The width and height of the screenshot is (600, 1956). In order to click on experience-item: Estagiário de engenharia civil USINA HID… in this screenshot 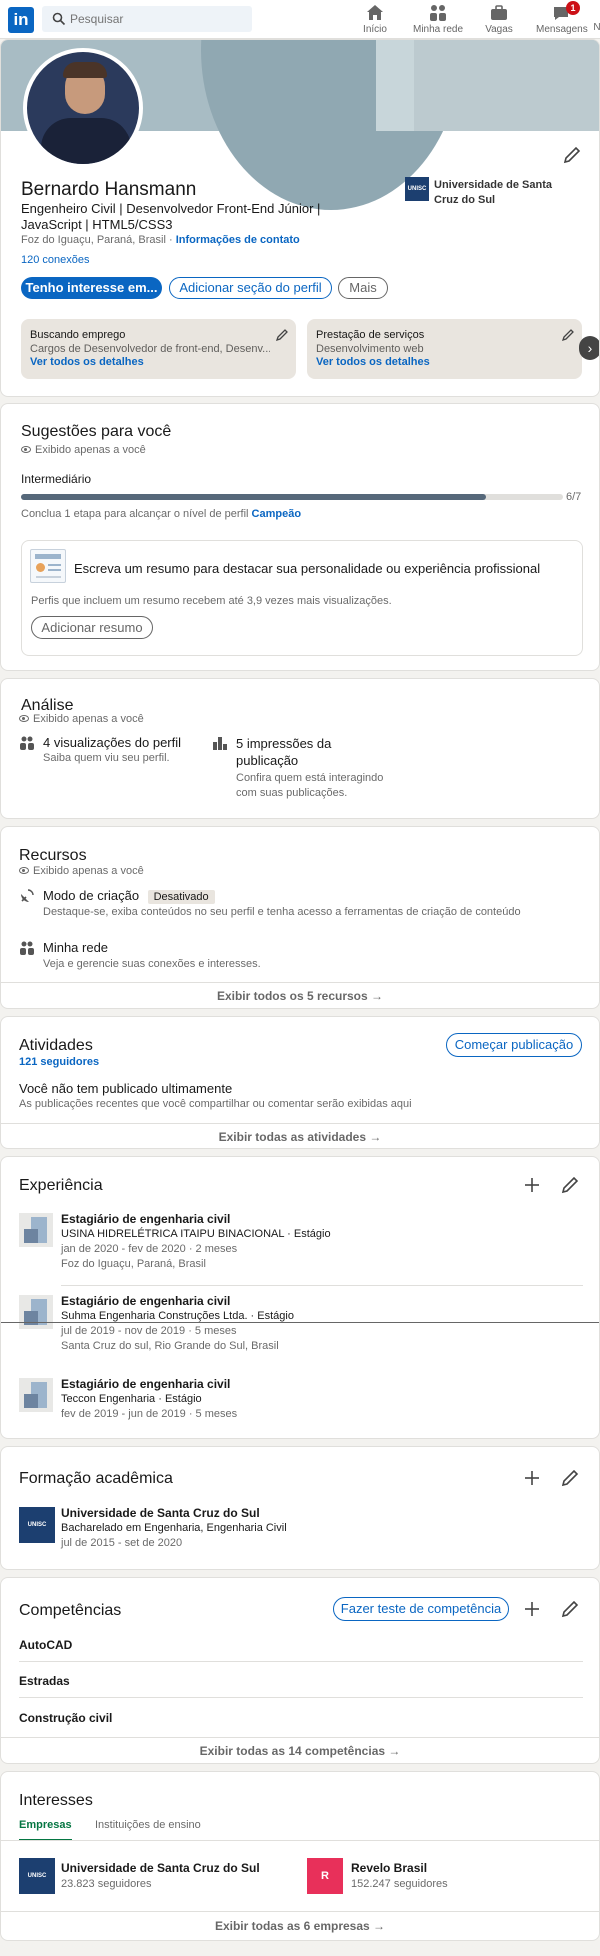, I will do `click(196, 1242)`.